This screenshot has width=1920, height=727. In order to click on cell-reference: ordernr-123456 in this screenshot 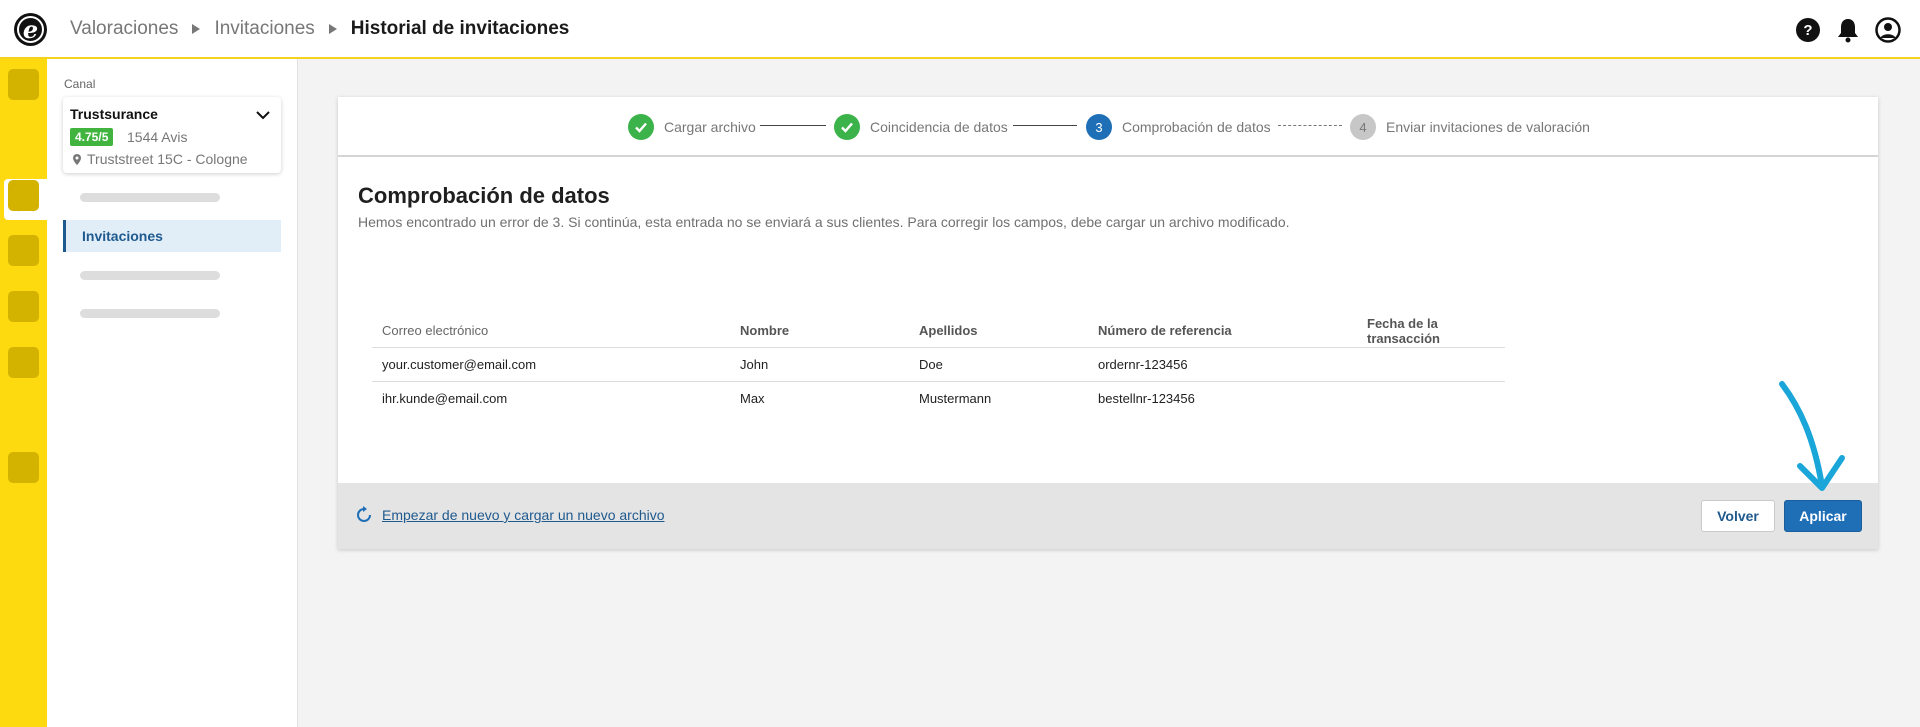, I will do `click(1222, 364)`.